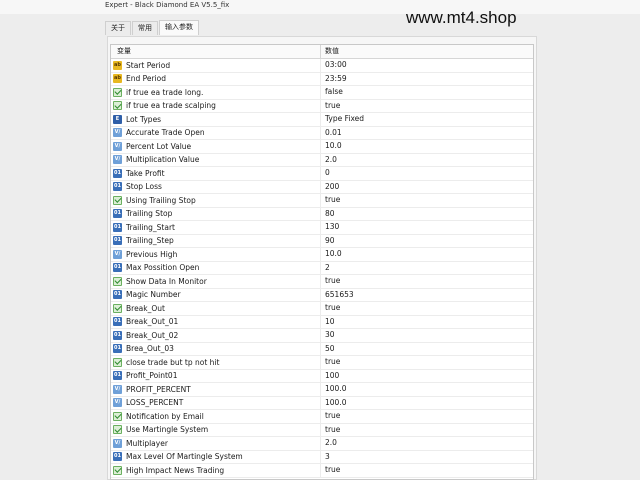 This screenshot has height=480, width=640. What do you see at coordinates (216, 186) in the screenshot?
I see `parameter-name-cell: 01 Stop Loss` at bounding box center [216, 186].